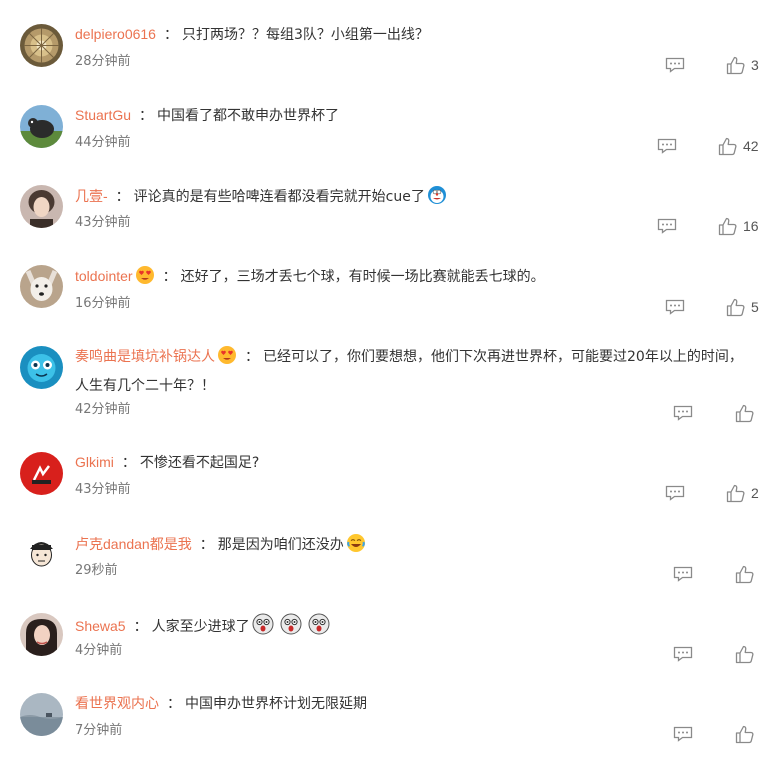  I want to click on username-link: Shewa5, so click(100, 626).